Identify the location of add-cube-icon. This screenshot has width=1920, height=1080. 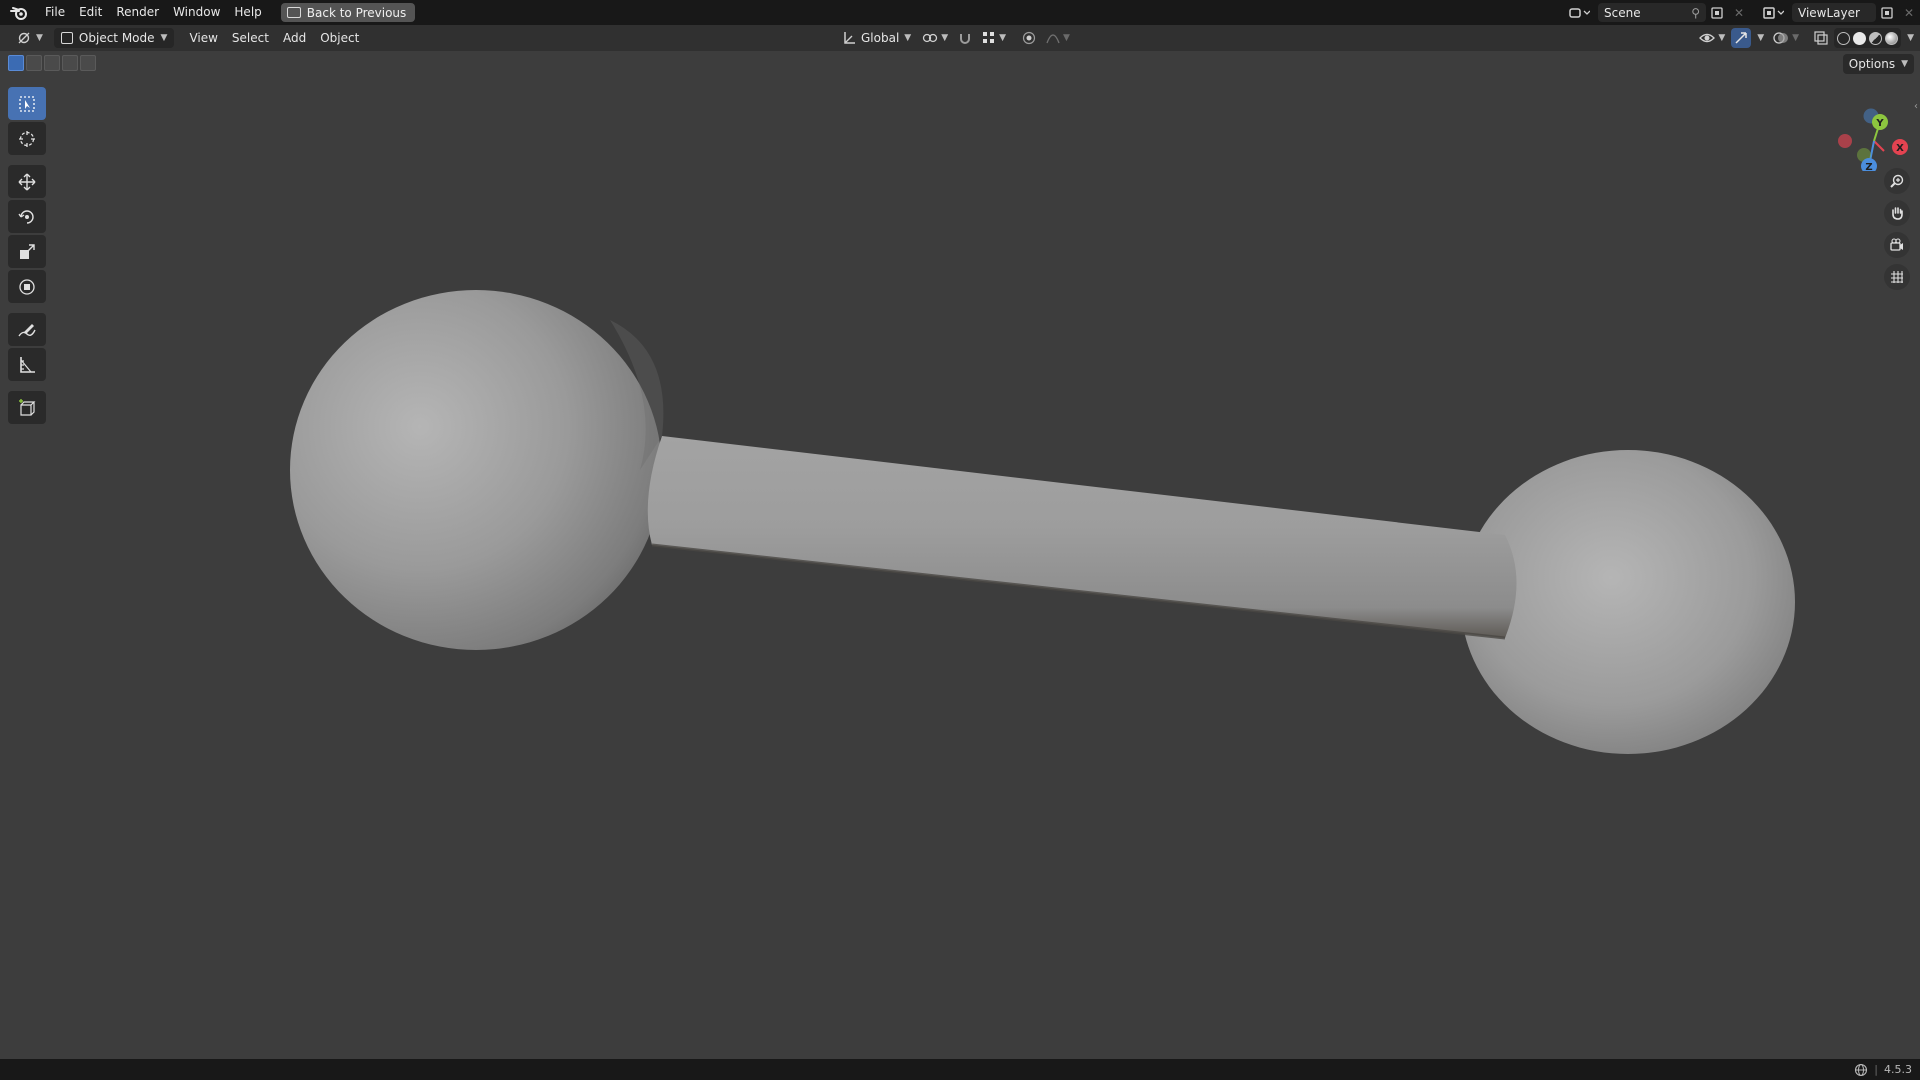
(27, 407).